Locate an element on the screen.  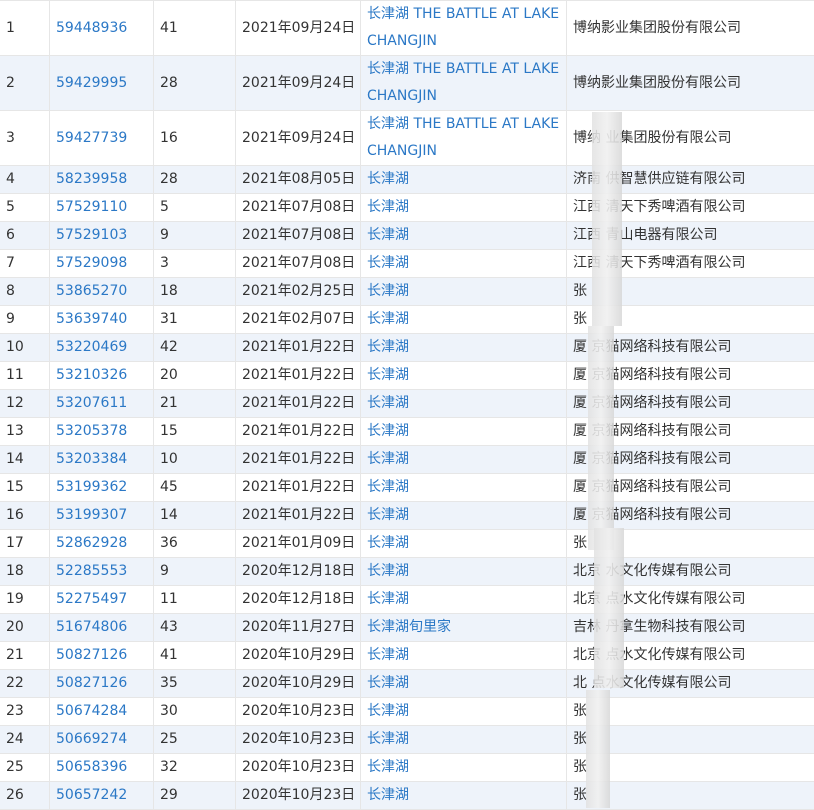
registration-number-link: 53865270 is located at coordinates (91, 291).